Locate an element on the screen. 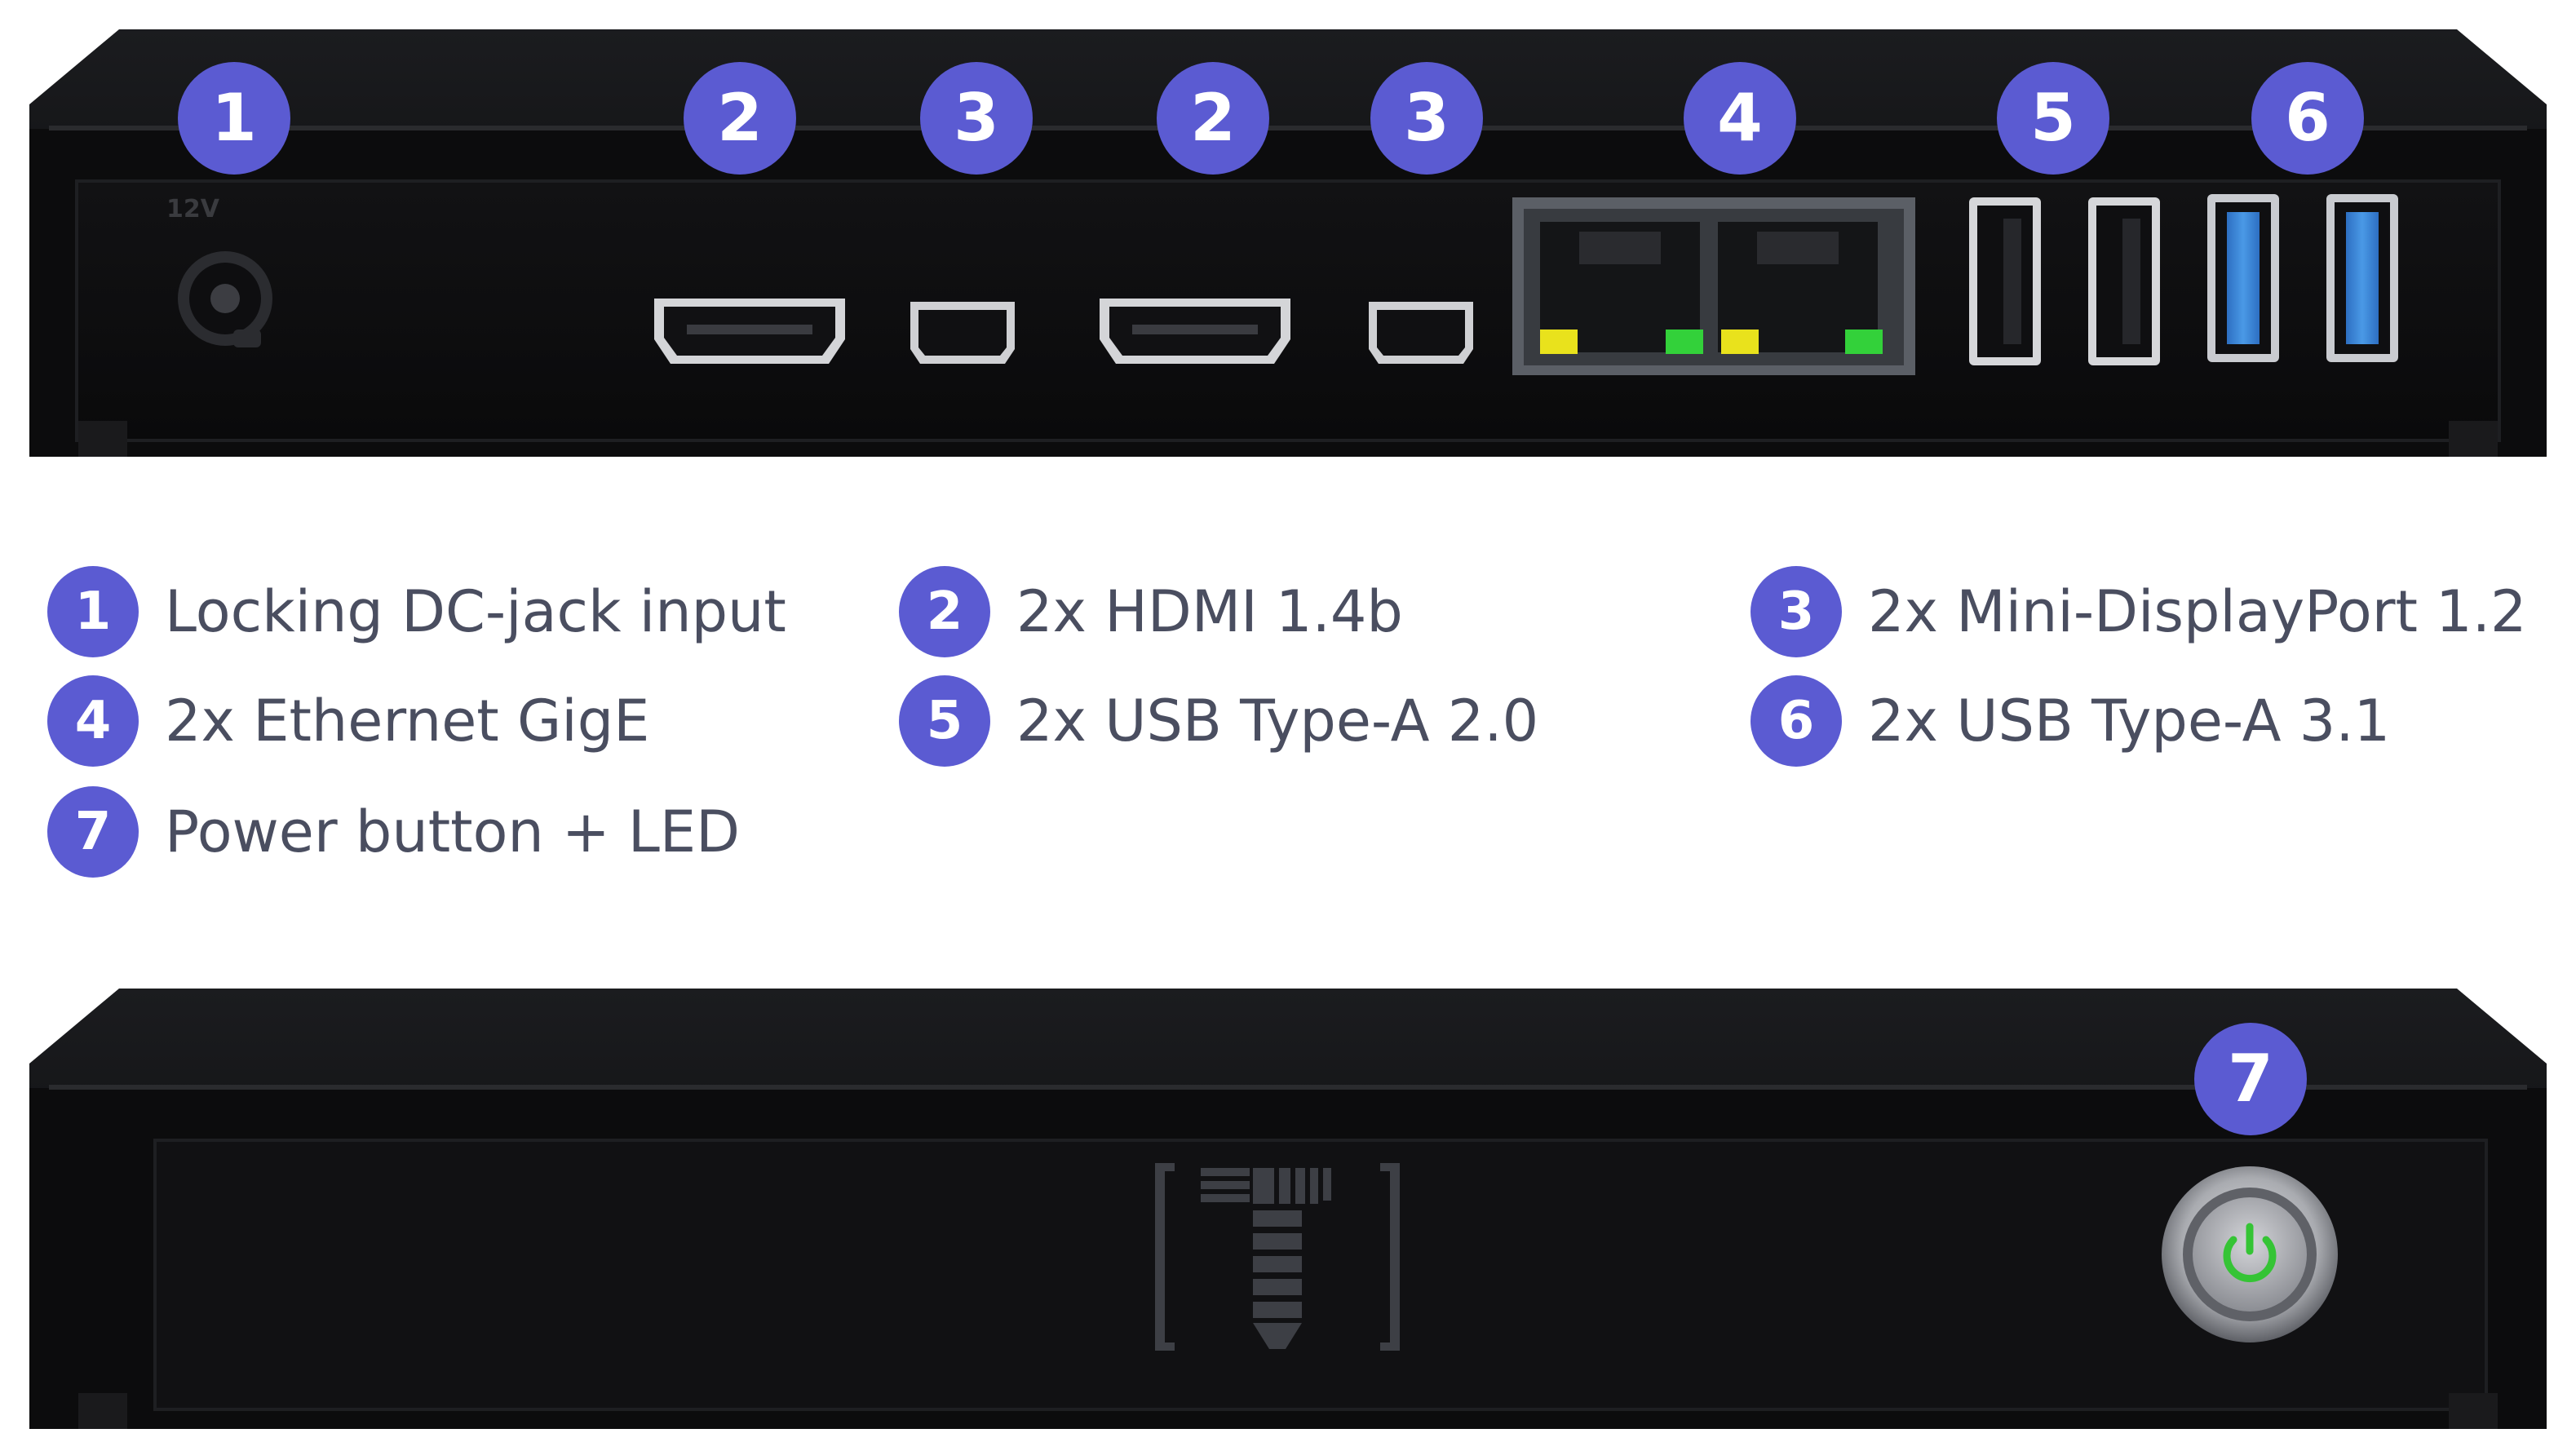  legend-label: 2x HDMI 1.4b is located at coordinates (1209, 611).